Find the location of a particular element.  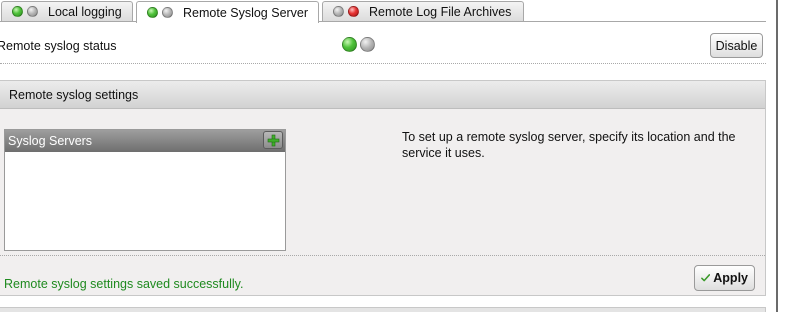

tab-label: Local logging is located at coordinates (85, 11).